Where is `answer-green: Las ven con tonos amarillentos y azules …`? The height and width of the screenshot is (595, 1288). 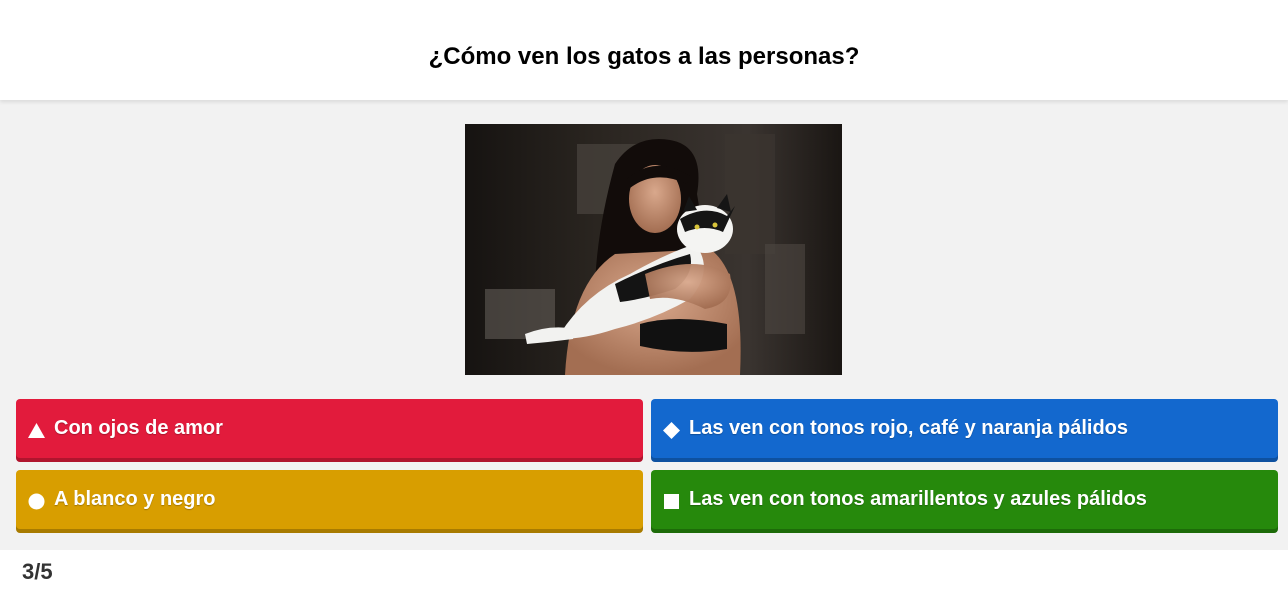
answer-green: Las ven con tonos amarillentos y azules … is located at coordinates (964, 501).